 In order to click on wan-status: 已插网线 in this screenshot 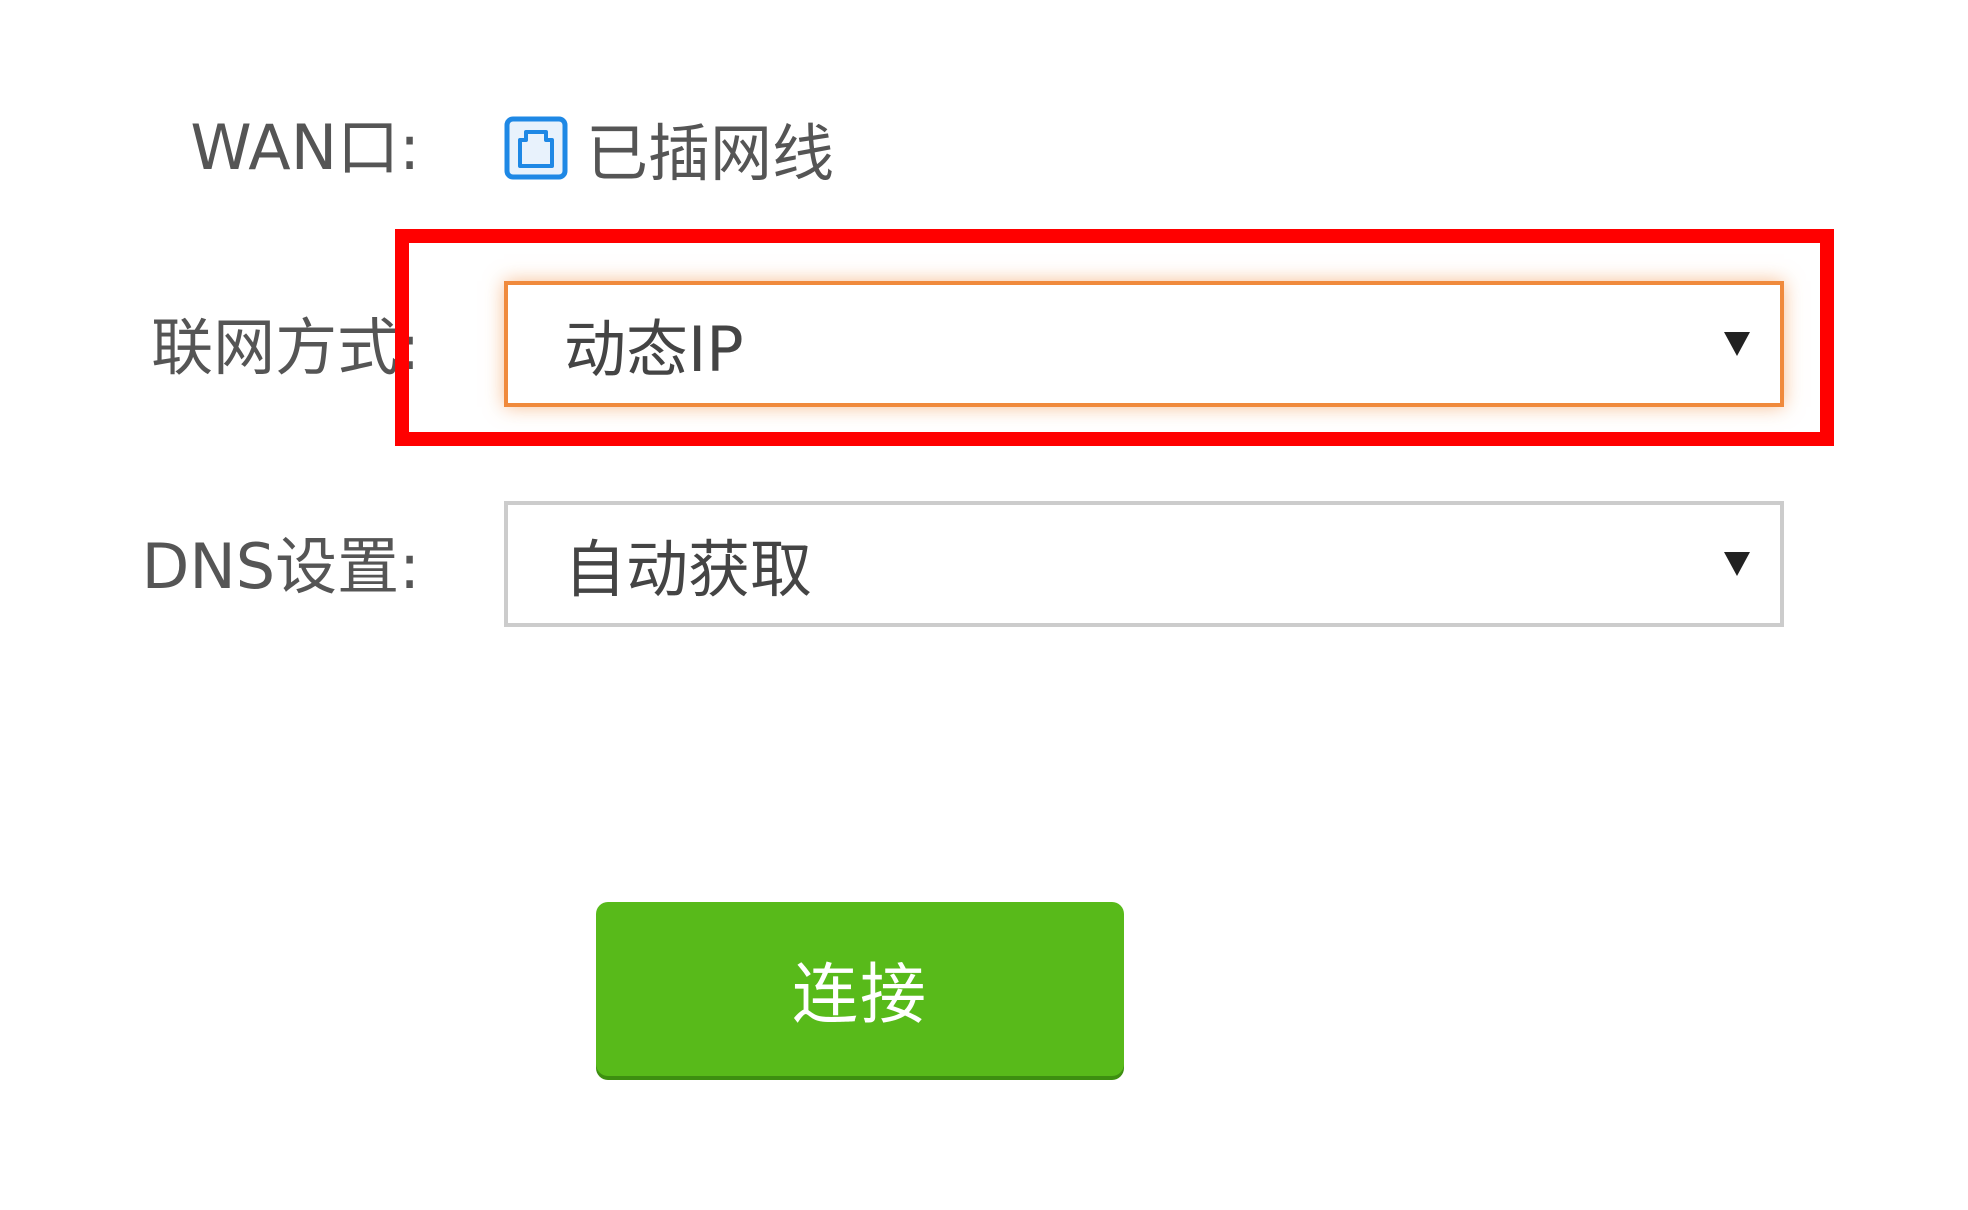, I will do `click(669, 149)`.